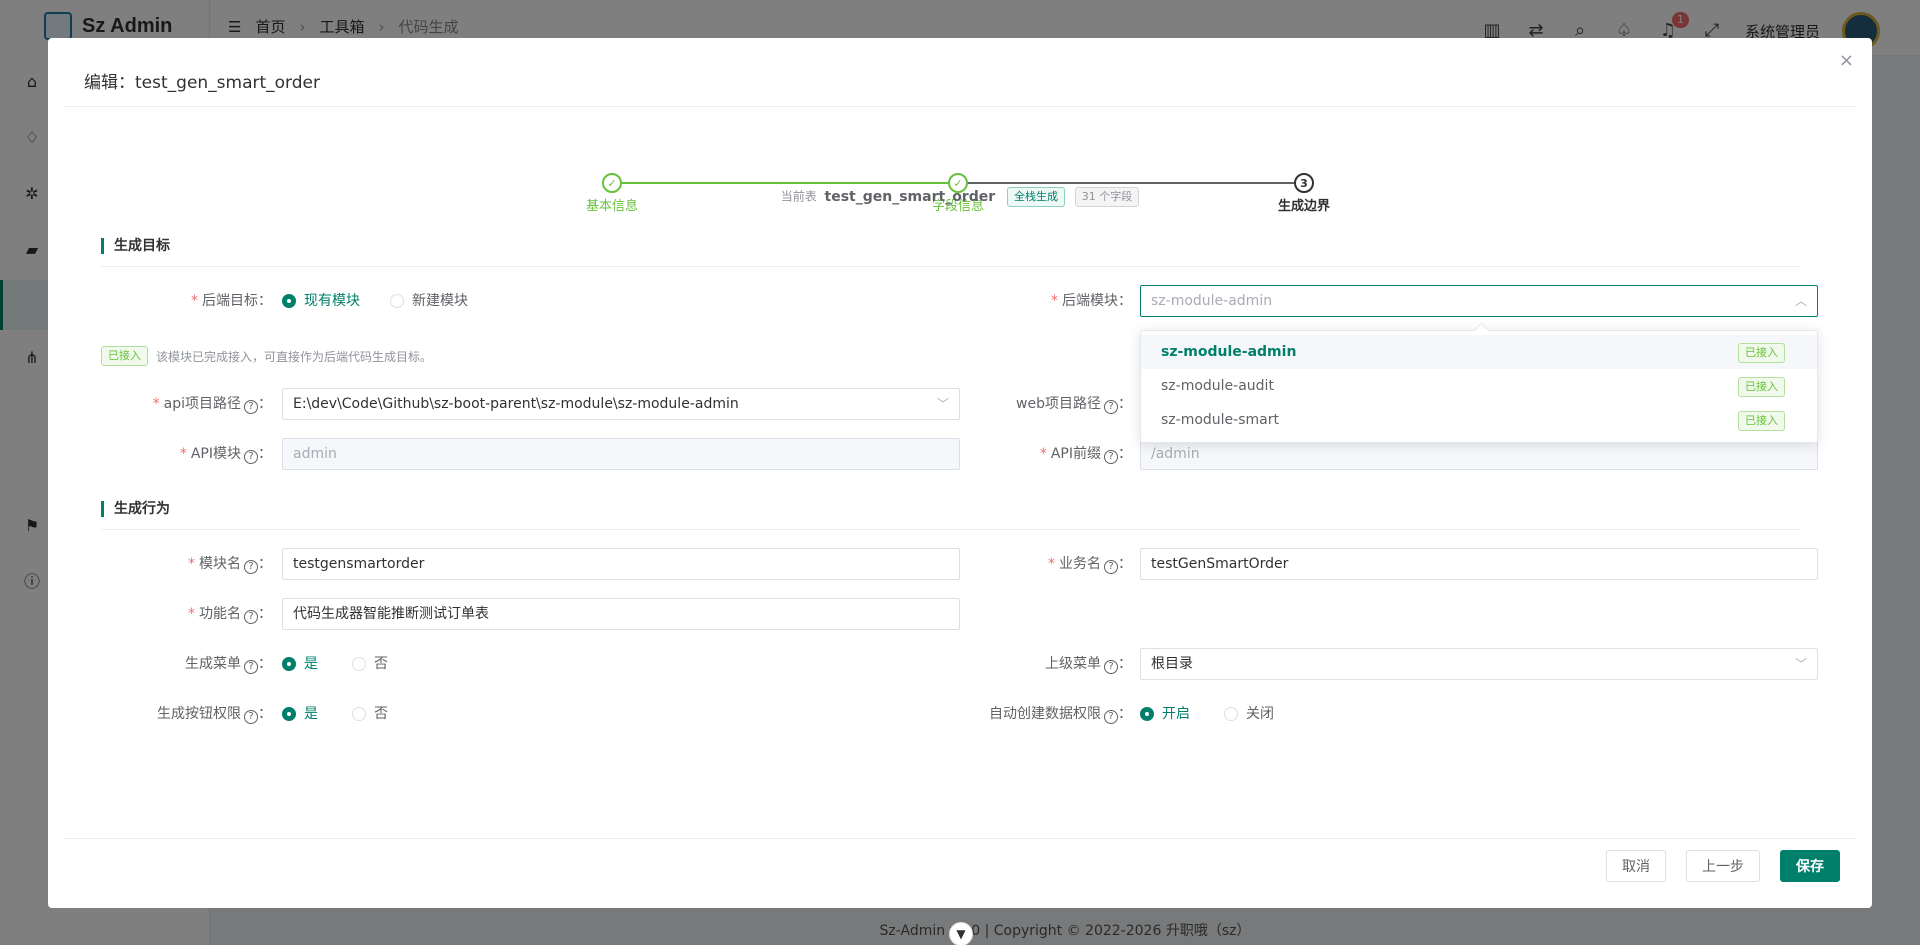  What do you see at coordinates (1800, 301) in the screenshot?
I see `chevron-up-icon: ︿` at bounding box center [1800, 301].